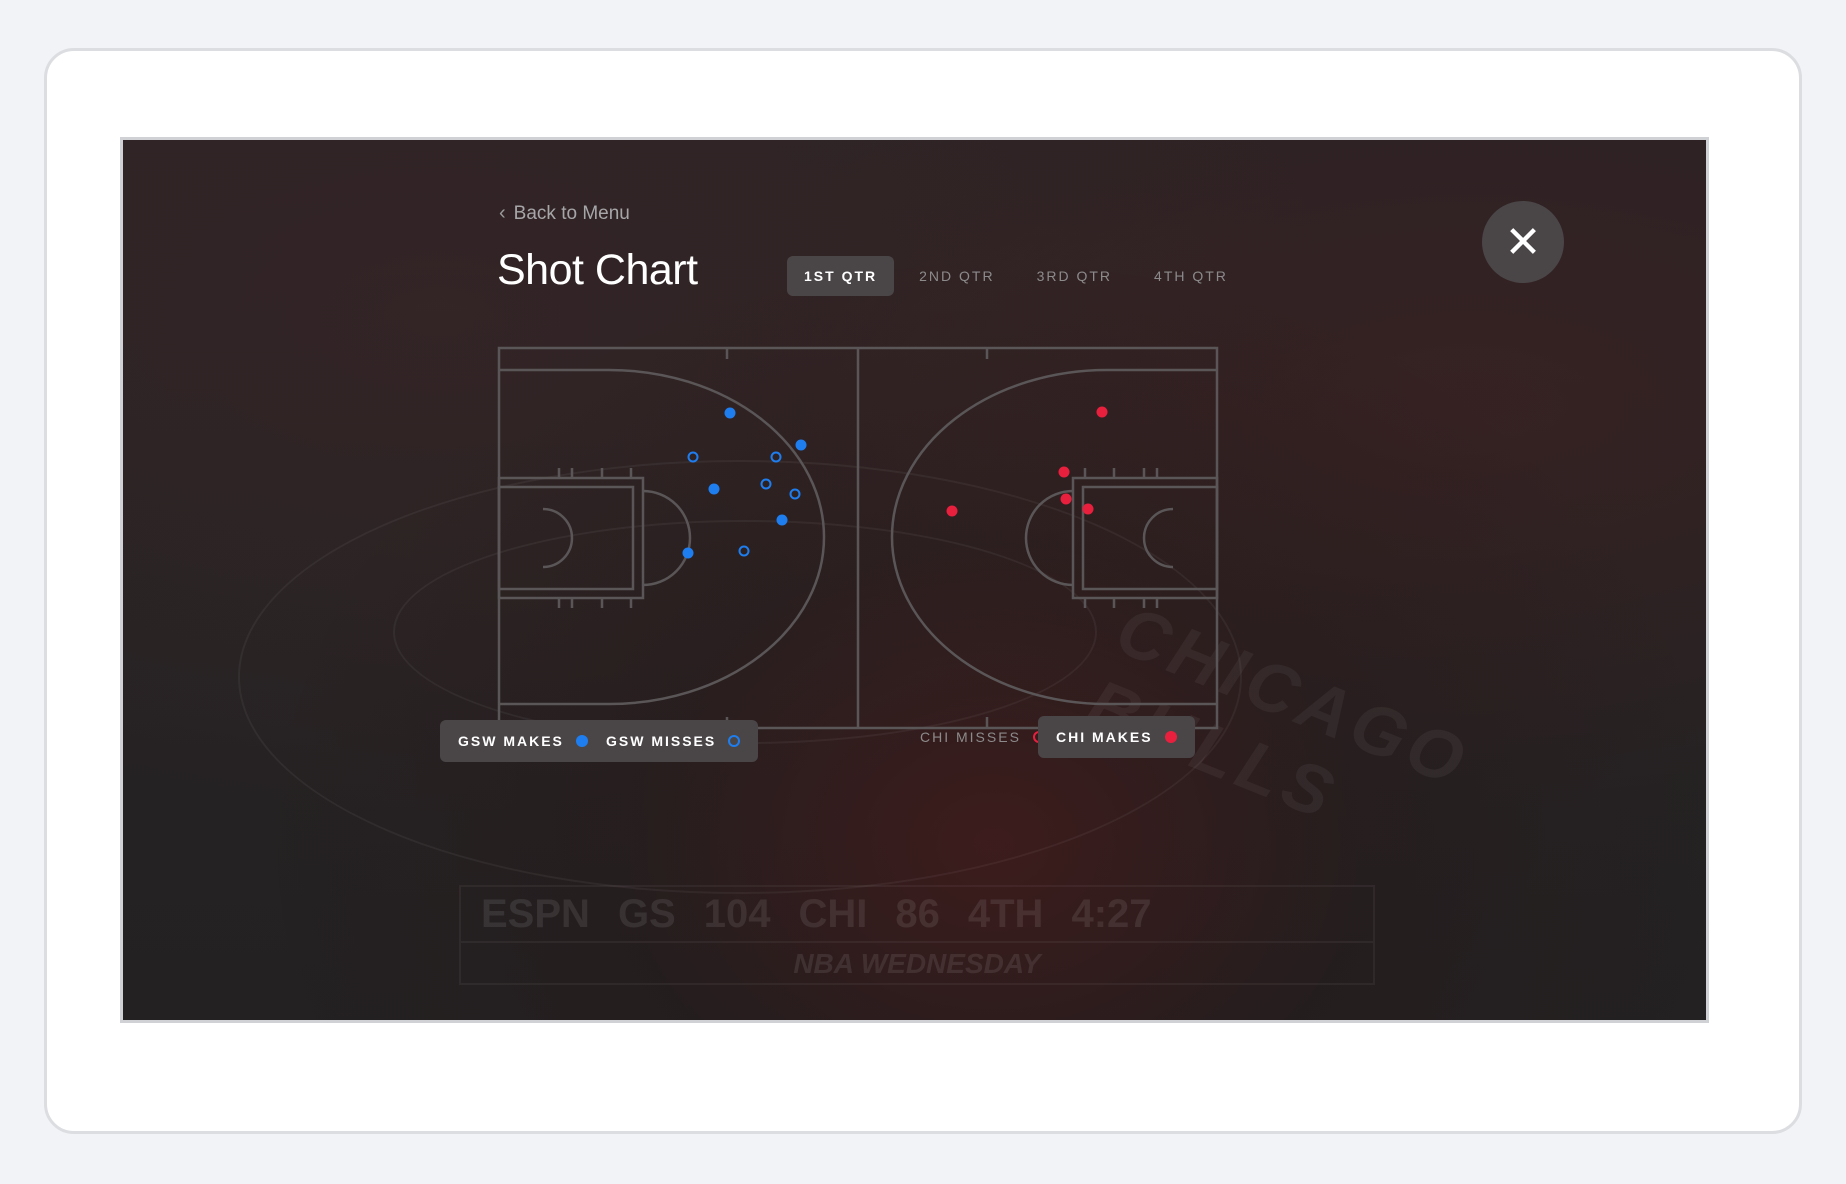 The width and height of the screenshot is (1846, 1184). I want to click on scorebug-period: 4TH, so click(1005, 913).